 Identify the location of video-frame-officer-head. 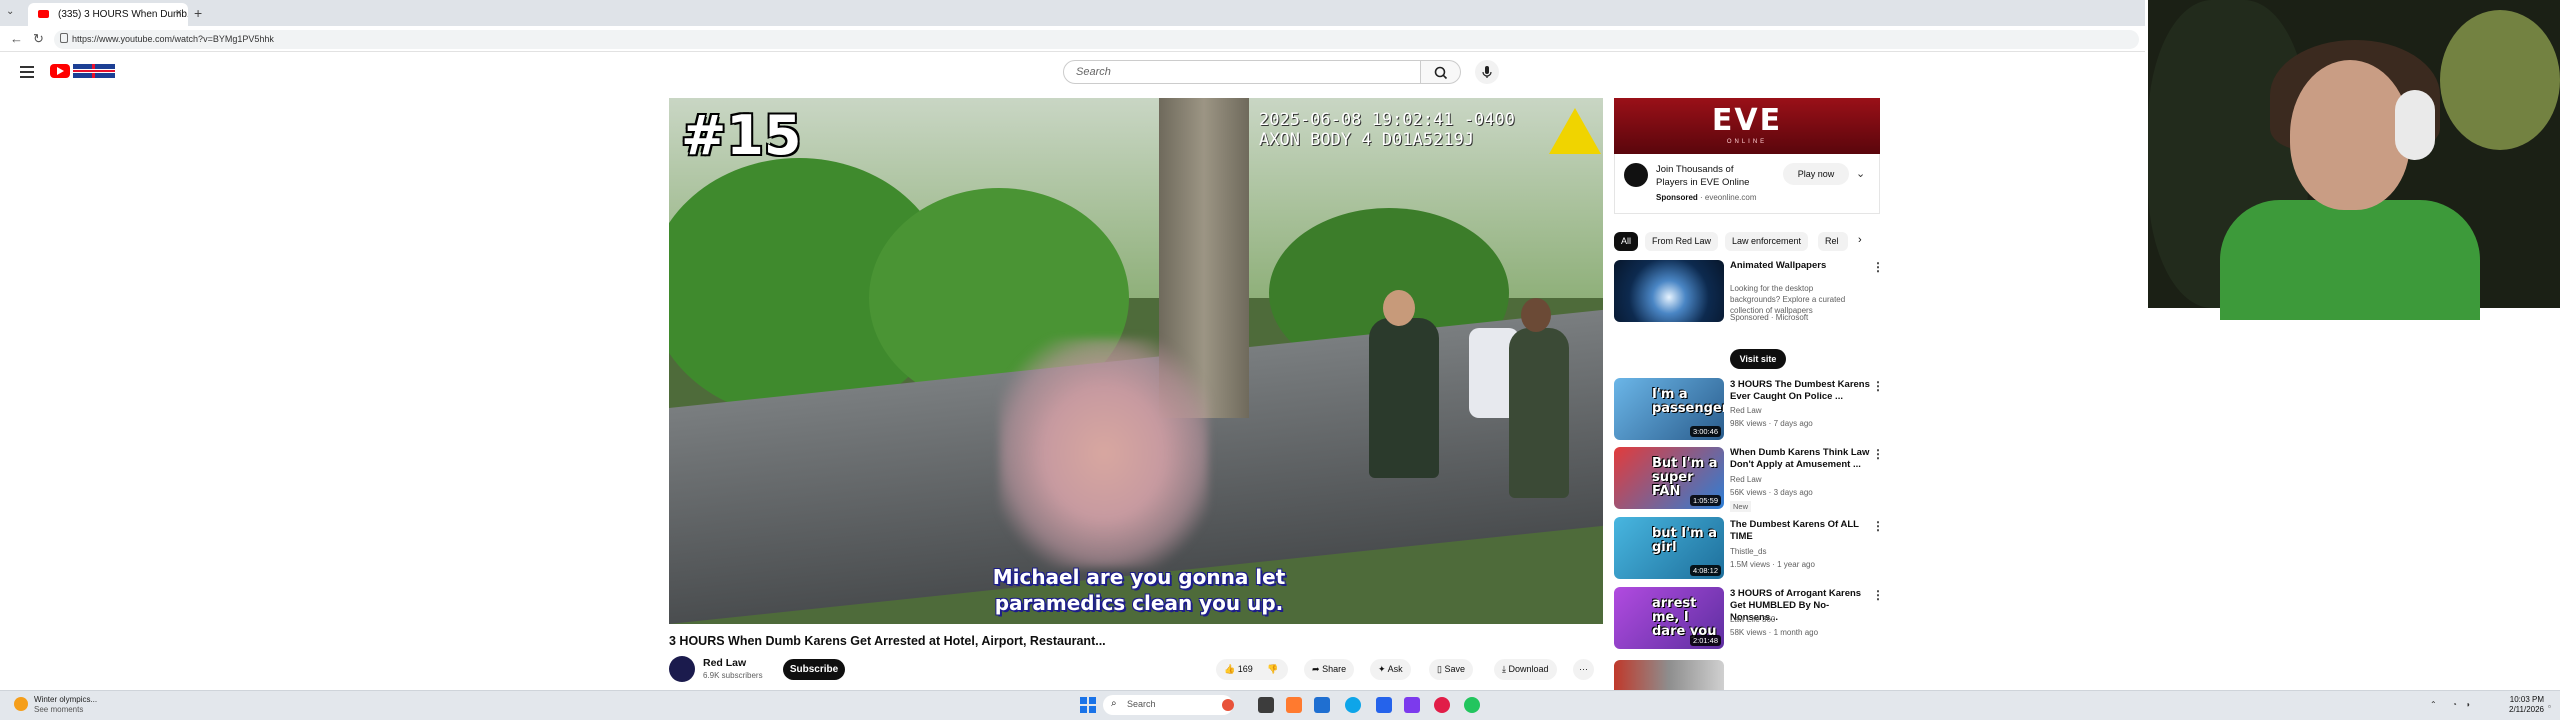
(1536, 315).